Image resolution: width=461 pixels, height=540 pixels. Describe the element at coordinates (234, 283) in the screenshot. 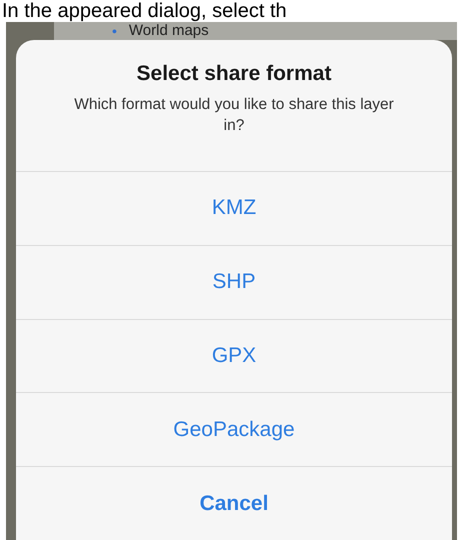

I see `dialog-action-button: SHP` at that location.